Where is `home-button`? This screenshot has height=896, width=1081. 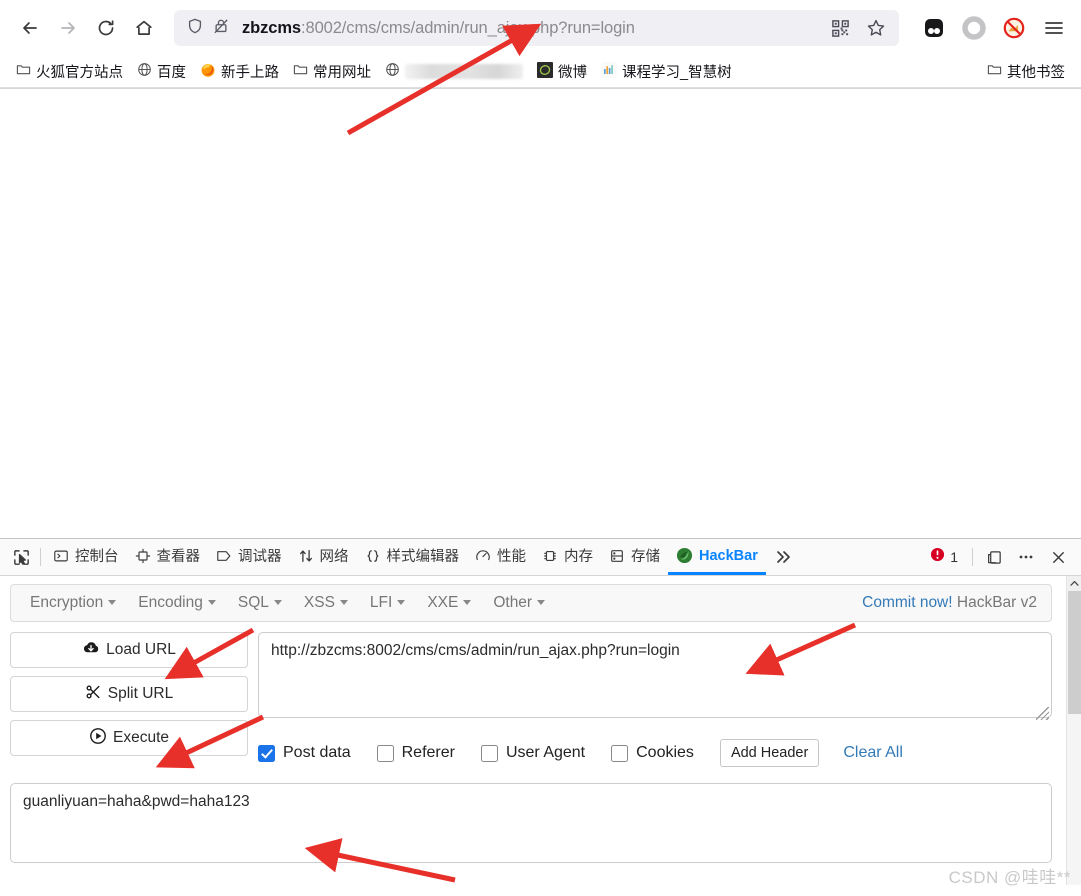 home-button is located at coordinates (144, 28).